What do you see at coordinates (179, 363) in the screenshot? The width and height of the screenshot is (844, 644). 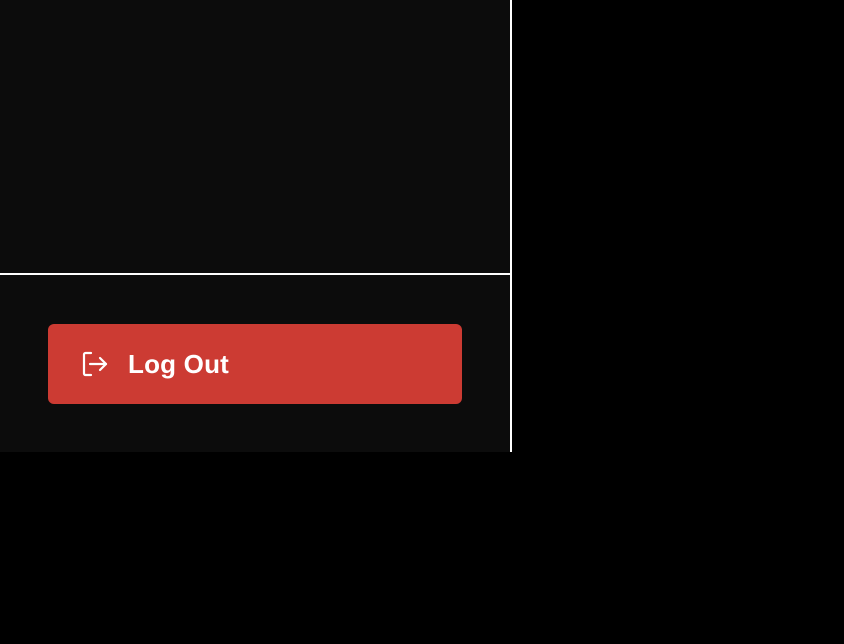 I see `logout-label: Log Out` at bounding box center [179, 363].